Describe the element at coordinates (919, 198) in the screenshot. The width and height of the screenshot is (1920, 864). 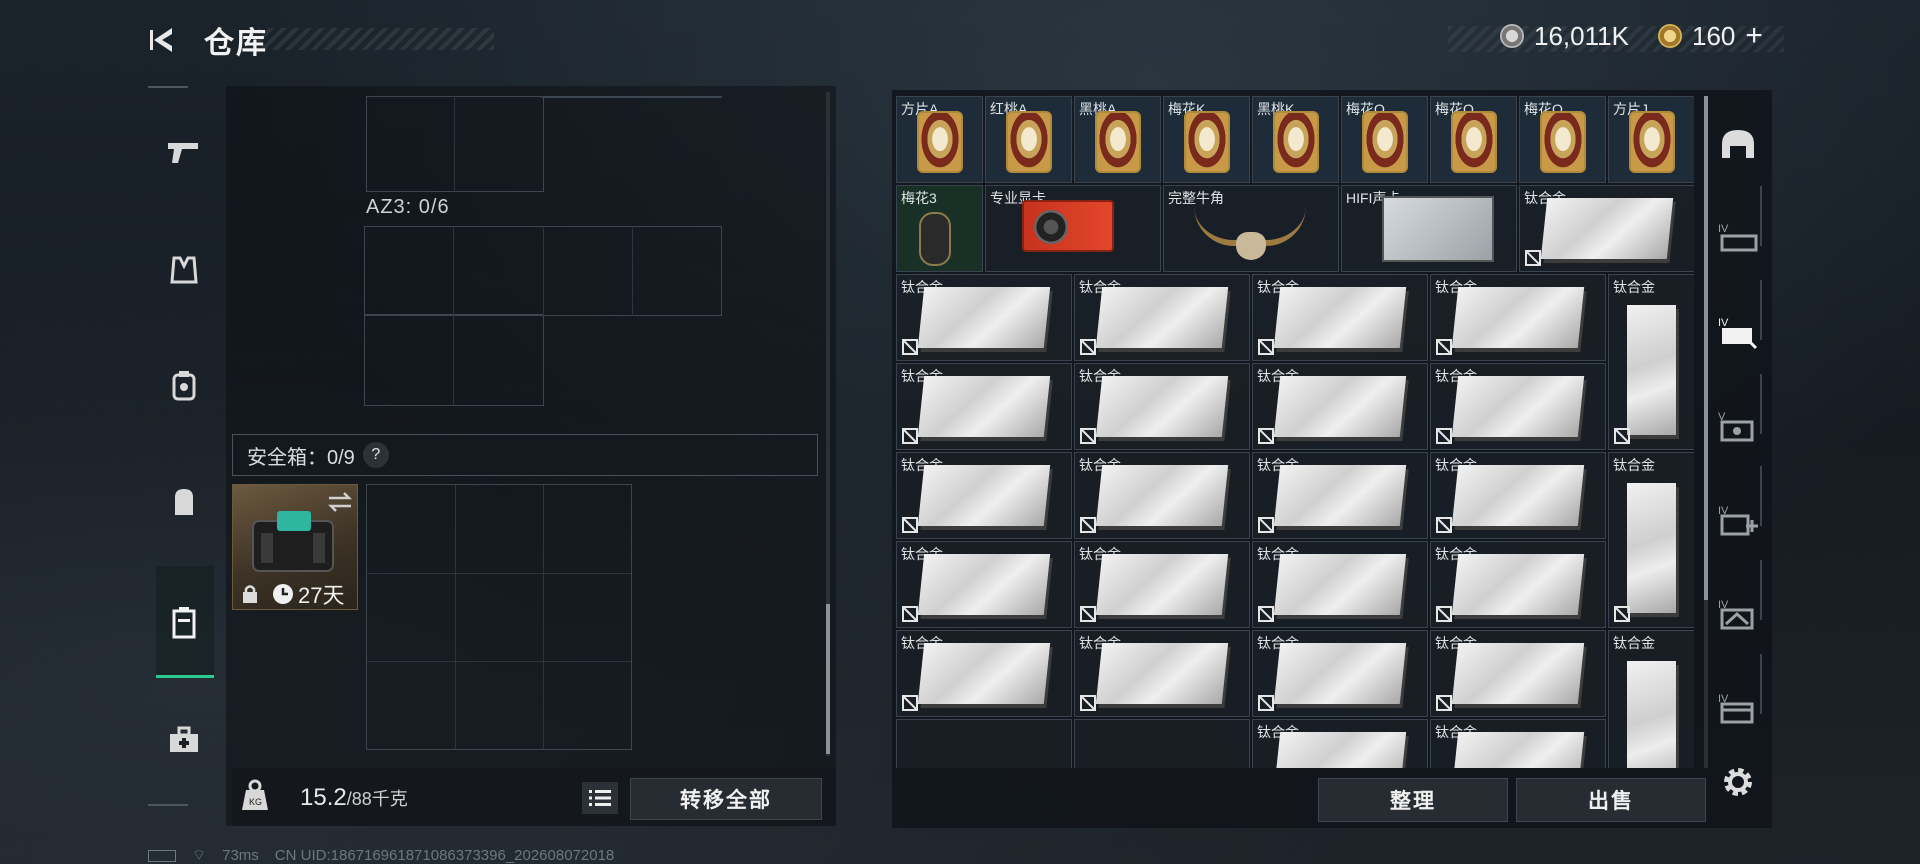
I see `item-name: 梅花3` at that location.